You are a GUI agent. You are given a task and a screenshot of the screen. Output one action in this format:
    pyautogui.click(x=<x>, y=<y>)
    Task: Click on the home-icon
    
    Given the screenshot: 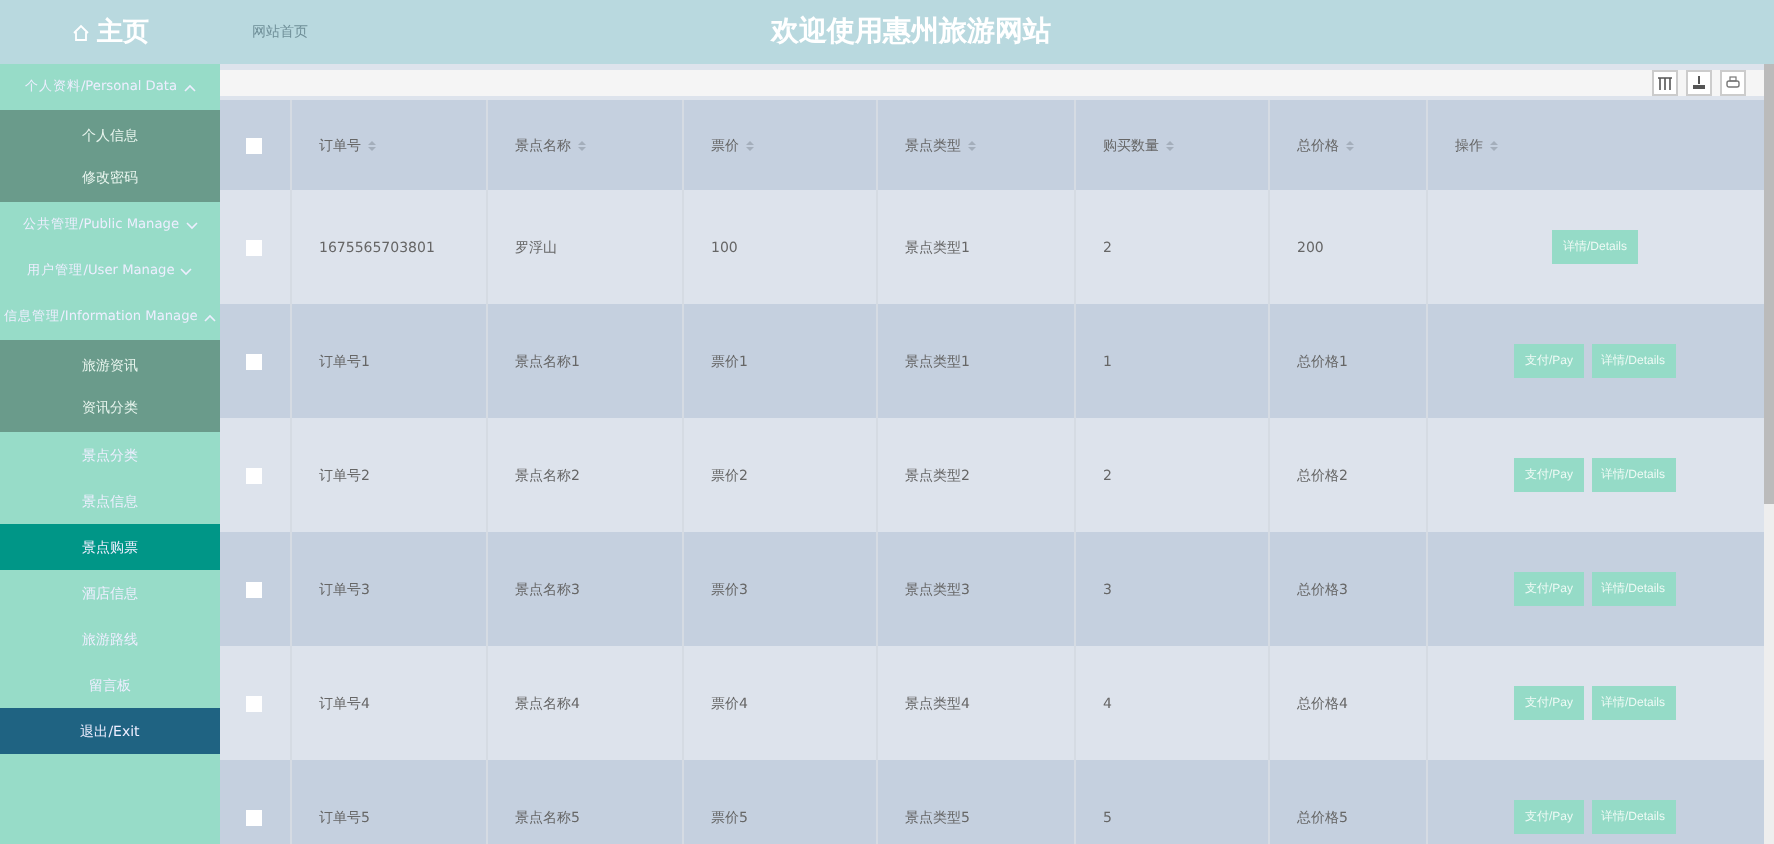 What is the action you would take?
    pyautogui.click(x=80, y=32)
    